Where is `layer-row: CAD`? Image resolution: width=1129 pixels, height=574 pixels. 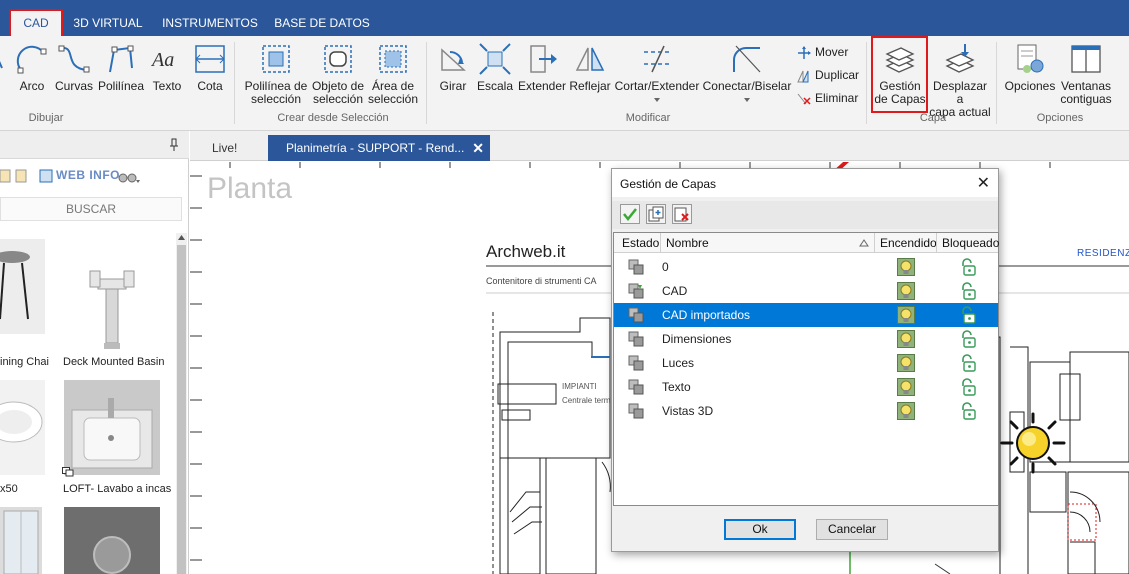 layer-row: CAD is located at coordinates (806, 291).